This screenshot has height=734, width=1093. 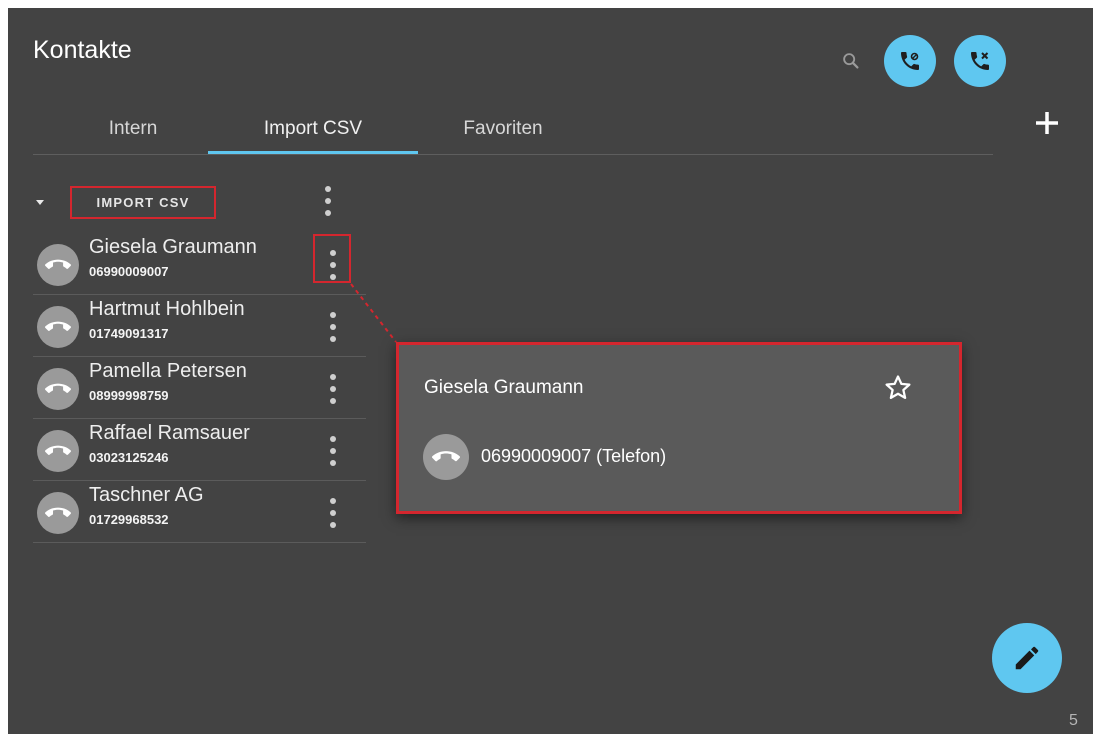 What do you see at coordinates (679, 428) in the screenshot?
I see `contact-detail-popup: Giesela Graumann 06990009007 (Telefon)` at bounding box center [679, 428].